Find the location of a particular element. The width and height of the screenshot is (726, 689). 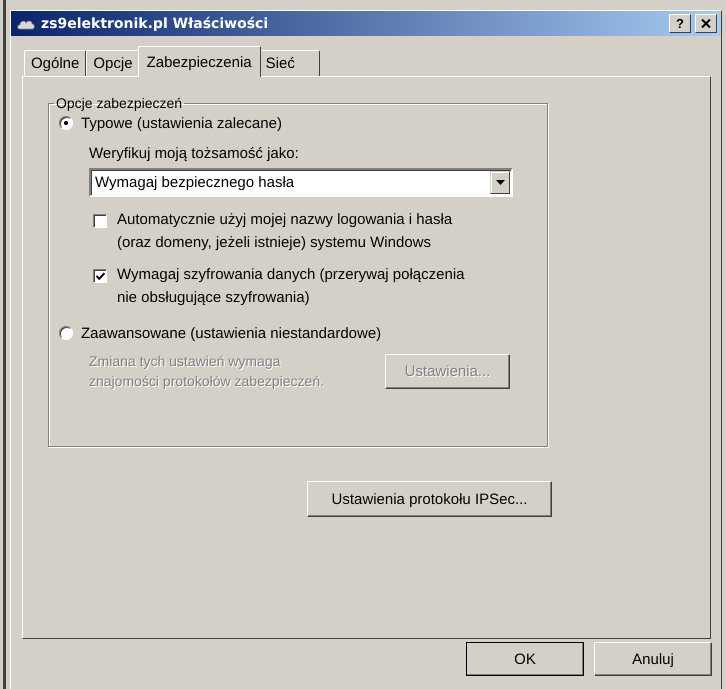

dropdown: Wymagaj bezpiecznego hasła is located at coordinates (301, 182).